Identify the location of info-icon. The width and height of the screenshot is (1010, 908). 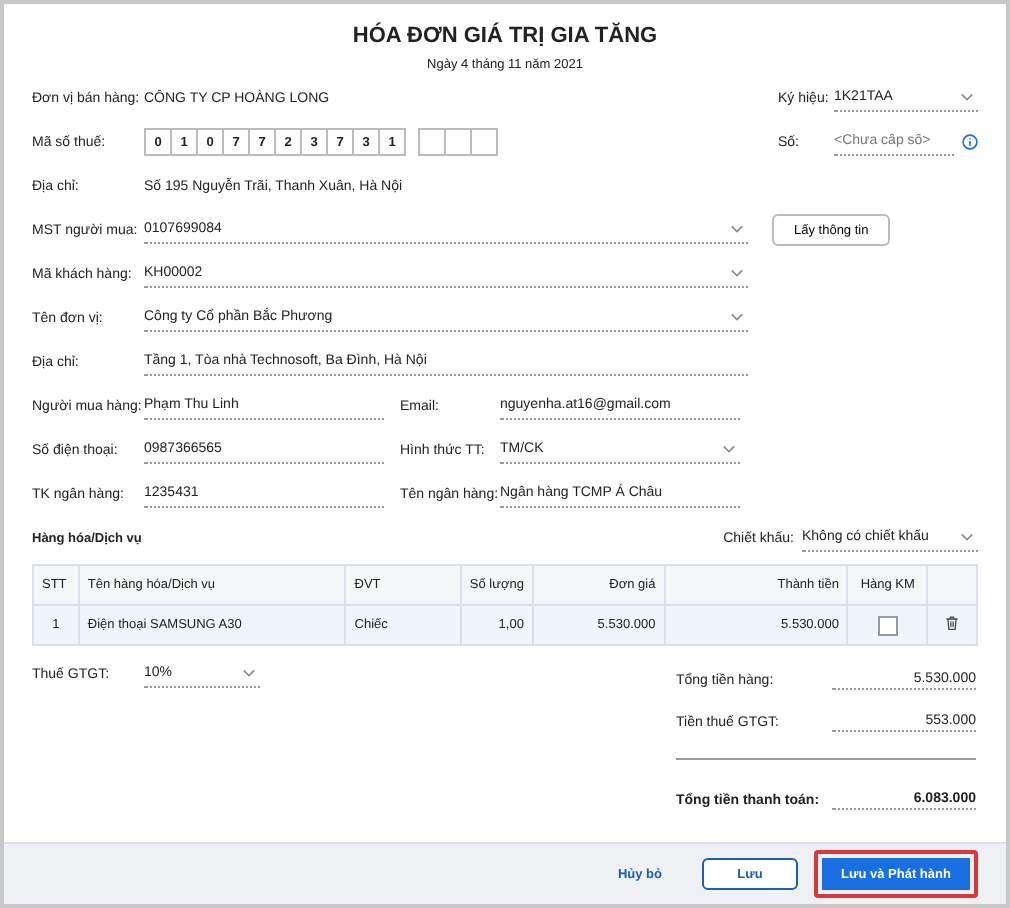
(970, 142).